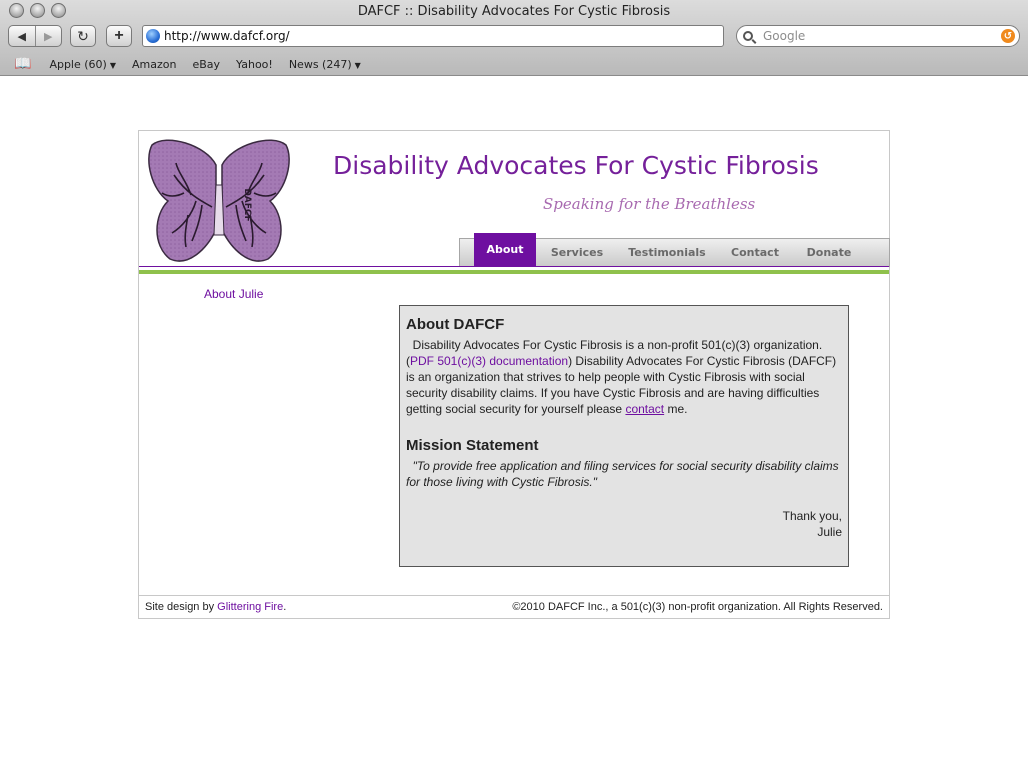 Image resolution: width=1028 pixels, height=778 pixels. Describe the element at coordinates (233, 294) in the screenshot. I see `sidebar-link-about-julie: About Julie` at that location.